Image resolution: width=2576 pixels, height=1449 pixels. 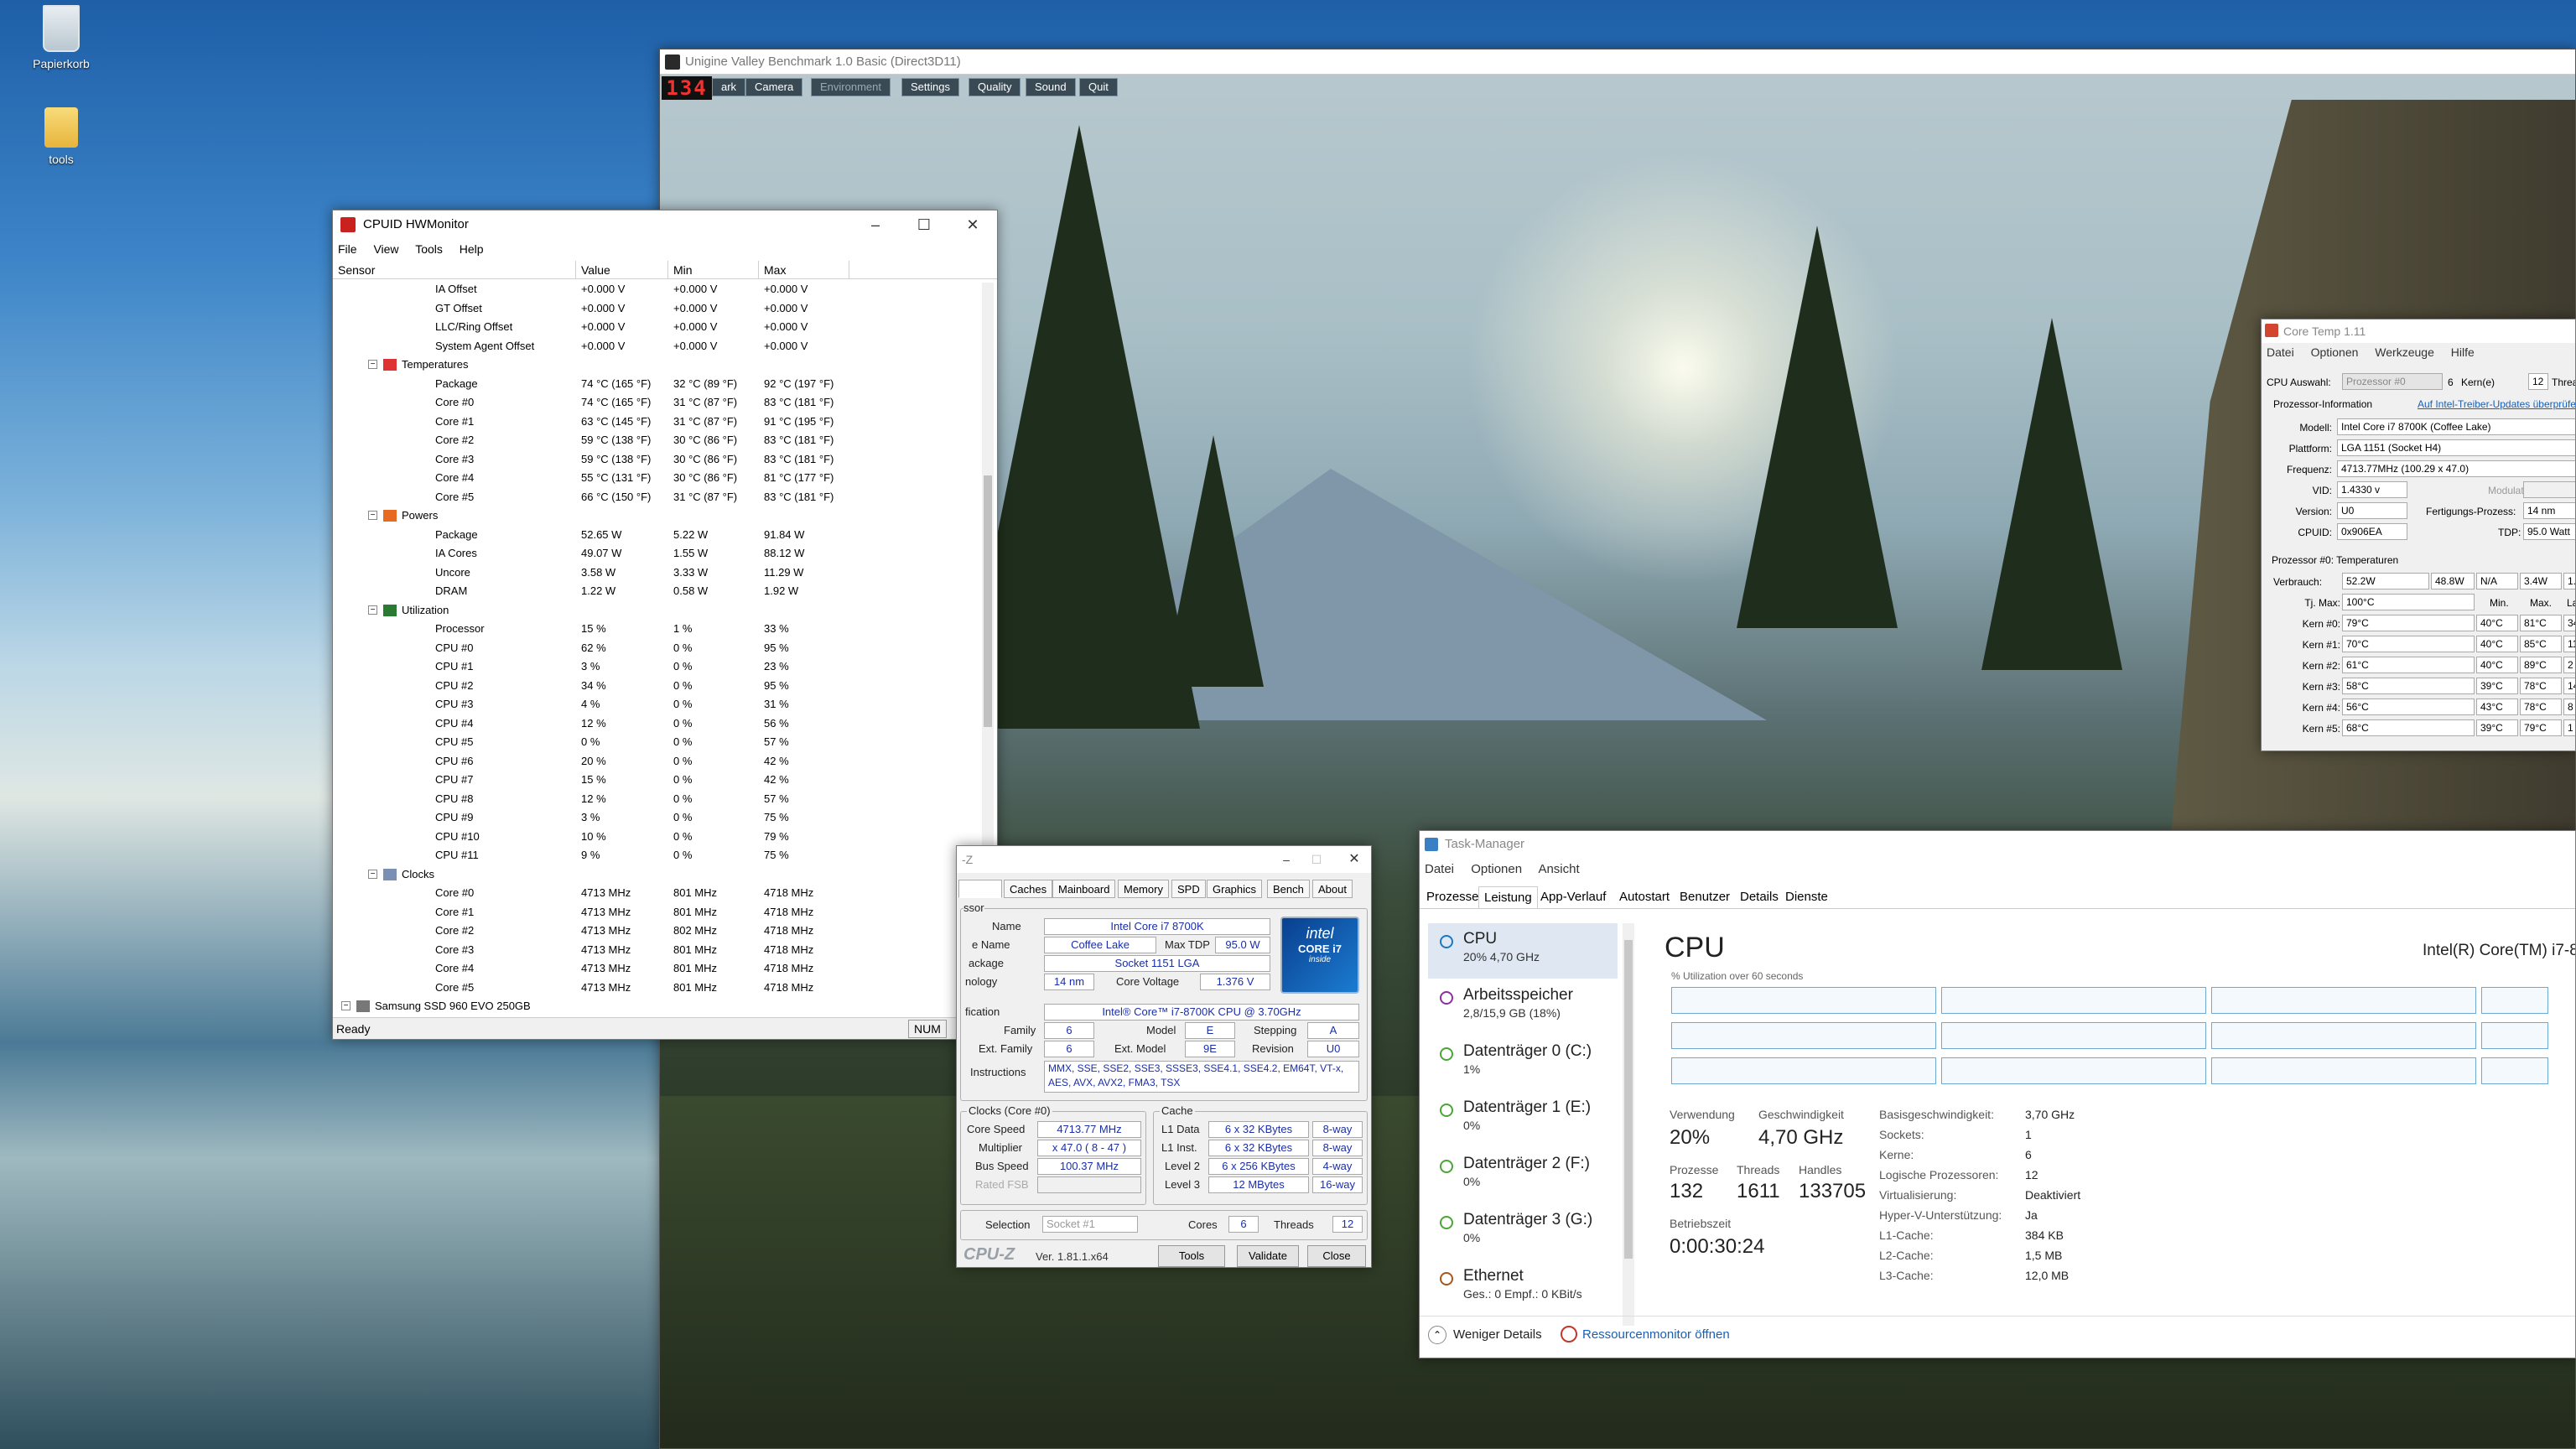 I want to click on tab-graphics: Graphics, so click(x=1235, y=889).